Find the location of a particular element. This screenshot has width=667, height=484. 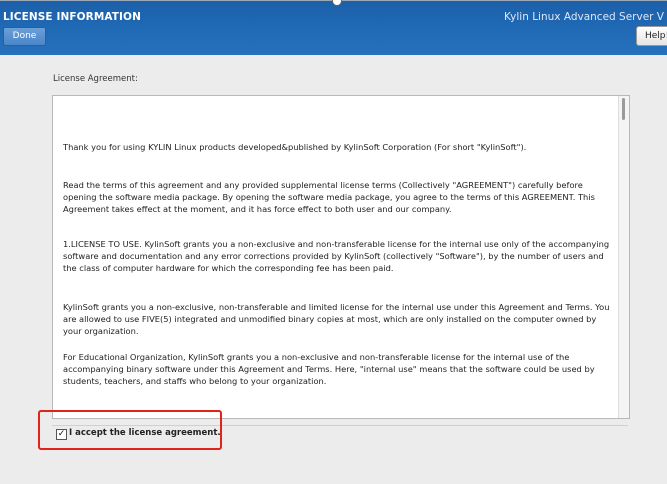

scrollbar-thumb is located at coordinates (623, 109).